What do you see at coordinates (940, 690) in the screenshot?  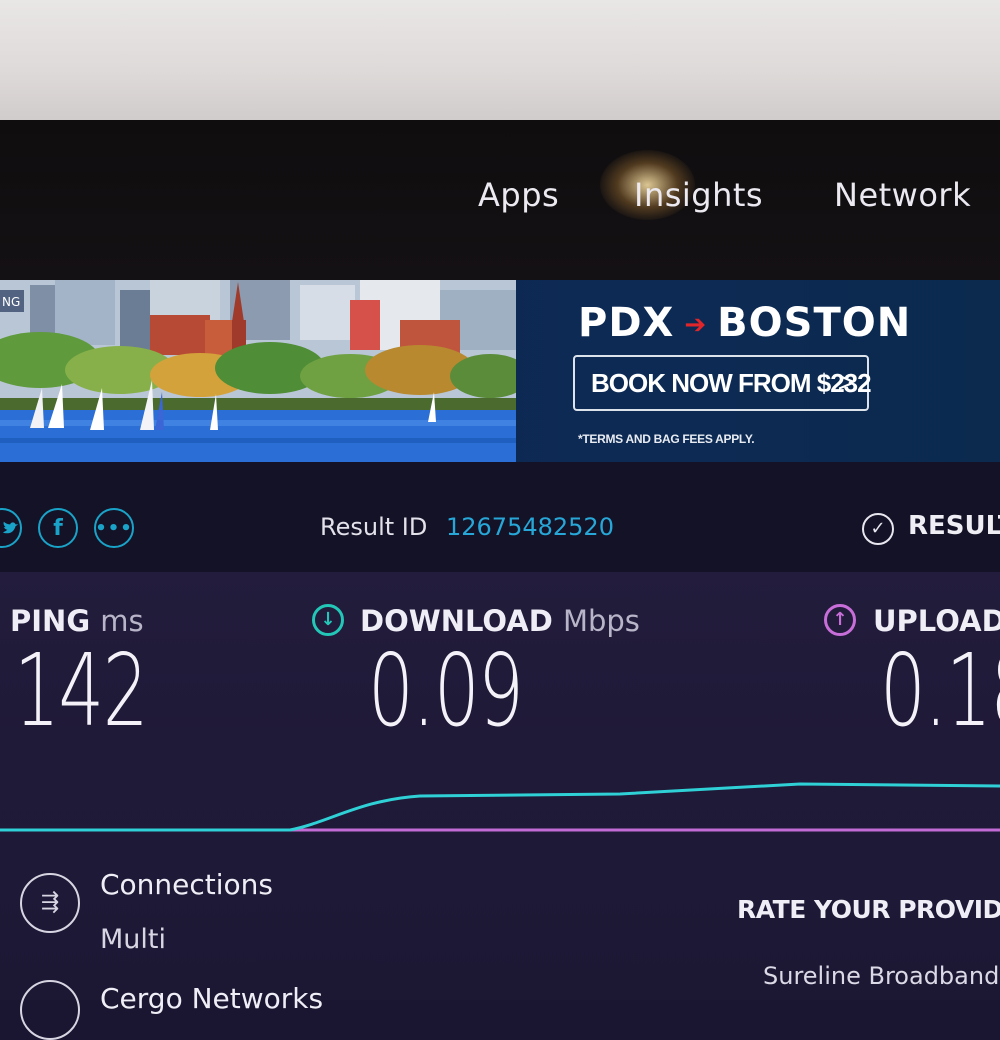 I see `upload-value: 0.18` at bounding box center [940, 690].